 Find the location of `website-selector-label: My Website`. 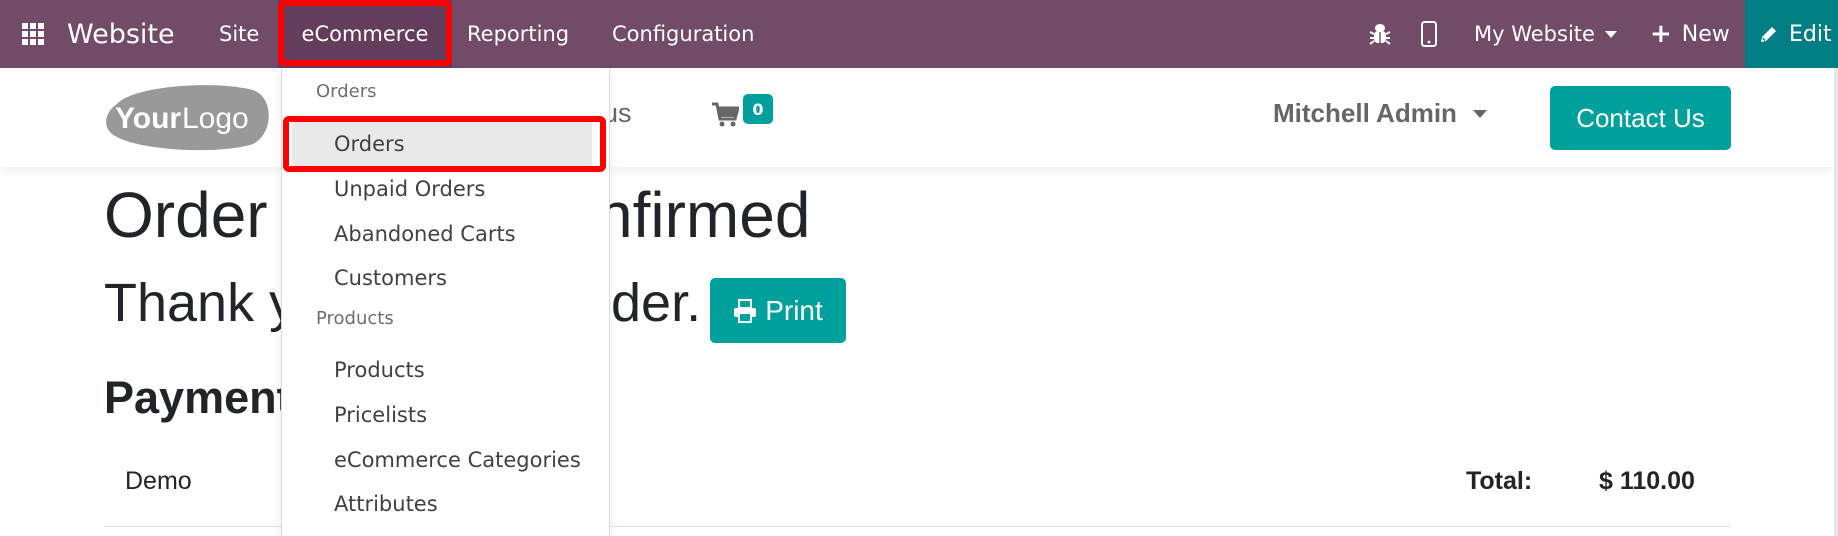

website-selector-label: My Website is located at coordinates (1534, 34).